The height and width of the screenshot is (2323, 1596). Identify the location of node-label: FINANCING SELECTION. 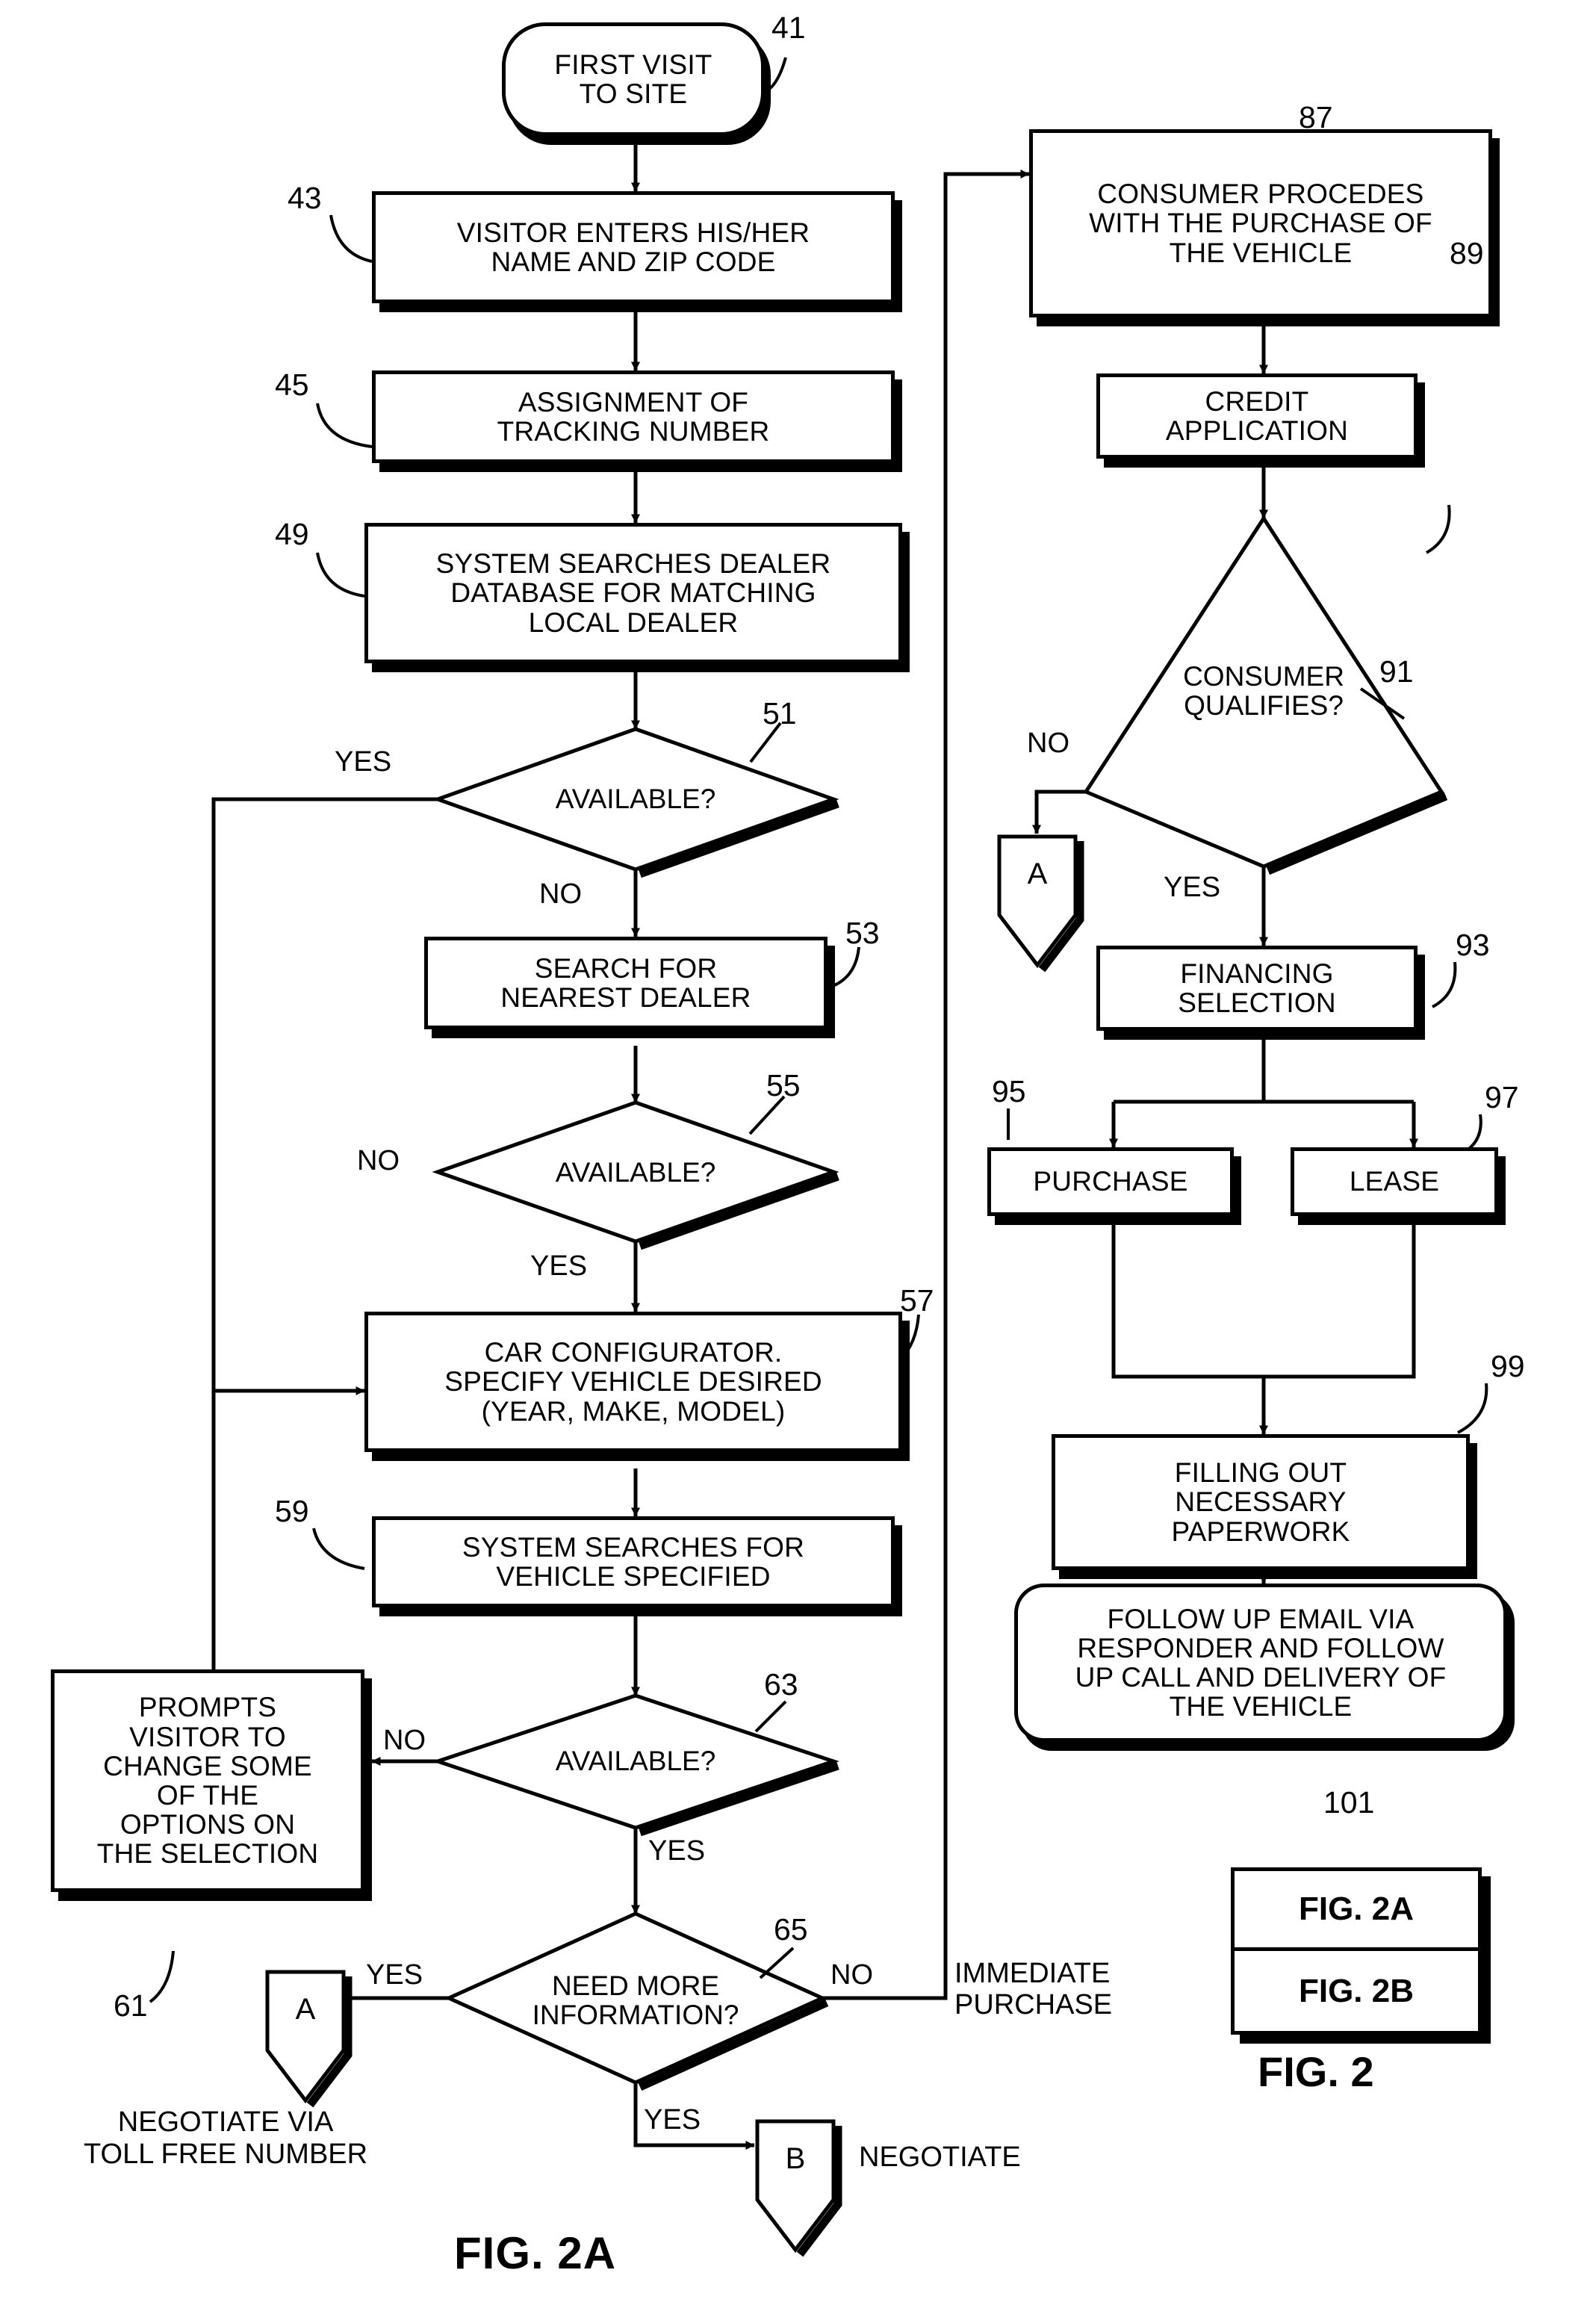
(1257, 988).